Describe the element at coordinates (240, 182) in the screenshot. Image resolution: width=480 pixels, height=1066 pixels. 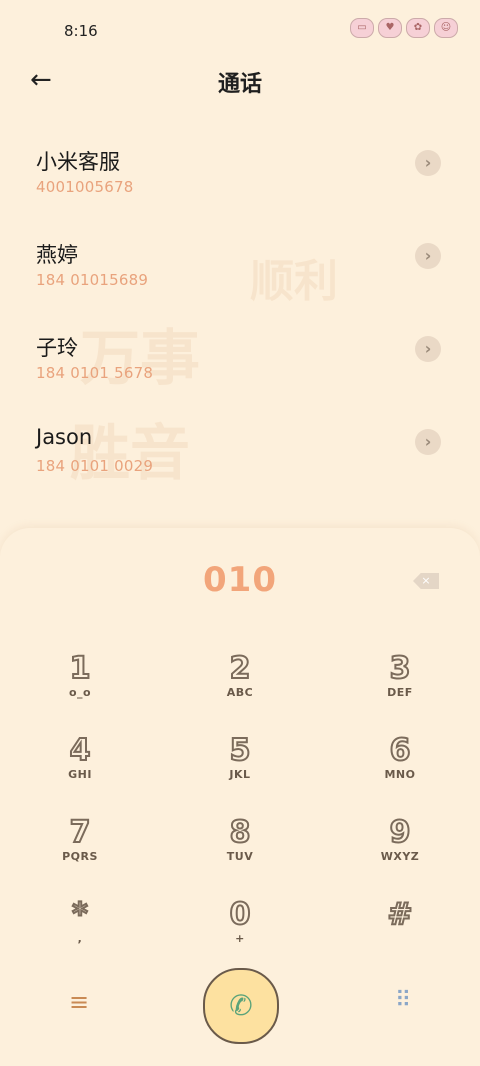
I see `contact-item: 小米客服 4001005678 ›` at that location.